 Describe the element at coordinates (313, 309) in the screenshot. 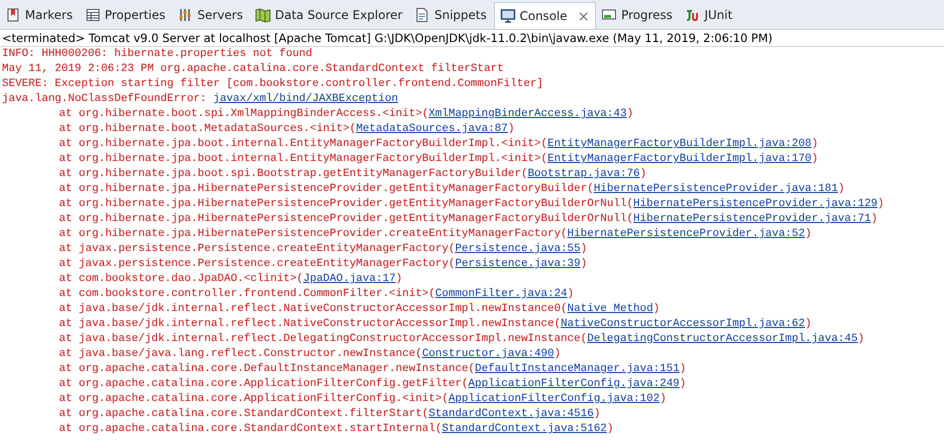

I see `log-text: at java.base/jdk.internal.reflect.NativeConstructorAccessorImpl.newInstance0(` at that location.